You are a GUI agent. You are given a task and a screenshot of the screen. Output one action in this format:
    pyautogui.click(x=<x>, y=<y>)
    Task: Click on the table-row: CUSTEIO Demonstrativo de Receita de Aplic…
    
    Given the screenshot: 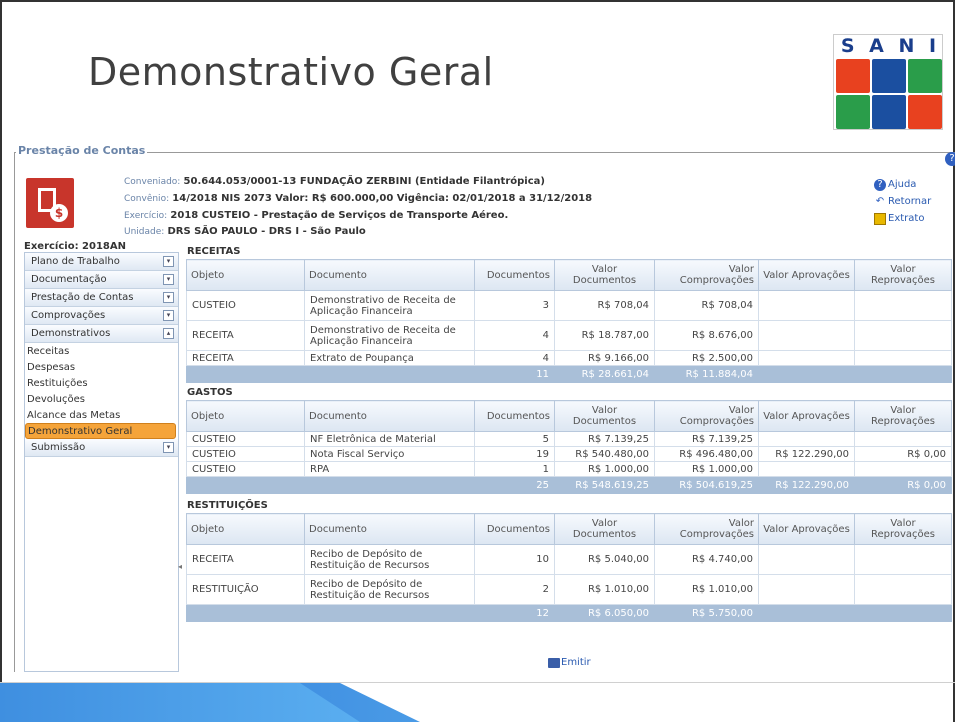 What is the action you would take?
    pyautogui.click(x=569, y=305)
    